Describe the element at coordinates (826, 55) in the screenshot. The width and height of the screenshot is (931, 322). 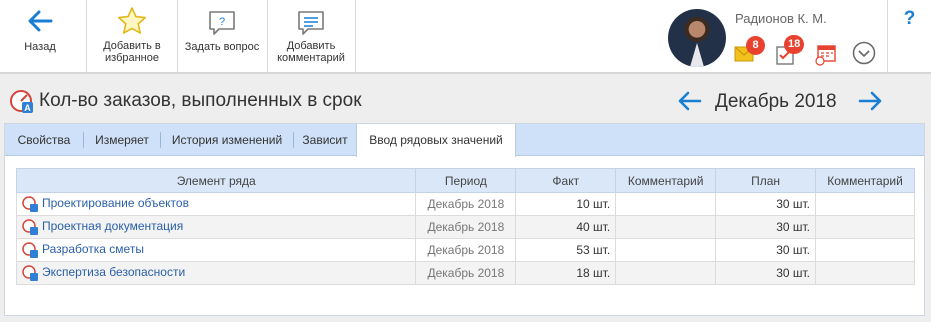
I see `calendar-icon` at that location.